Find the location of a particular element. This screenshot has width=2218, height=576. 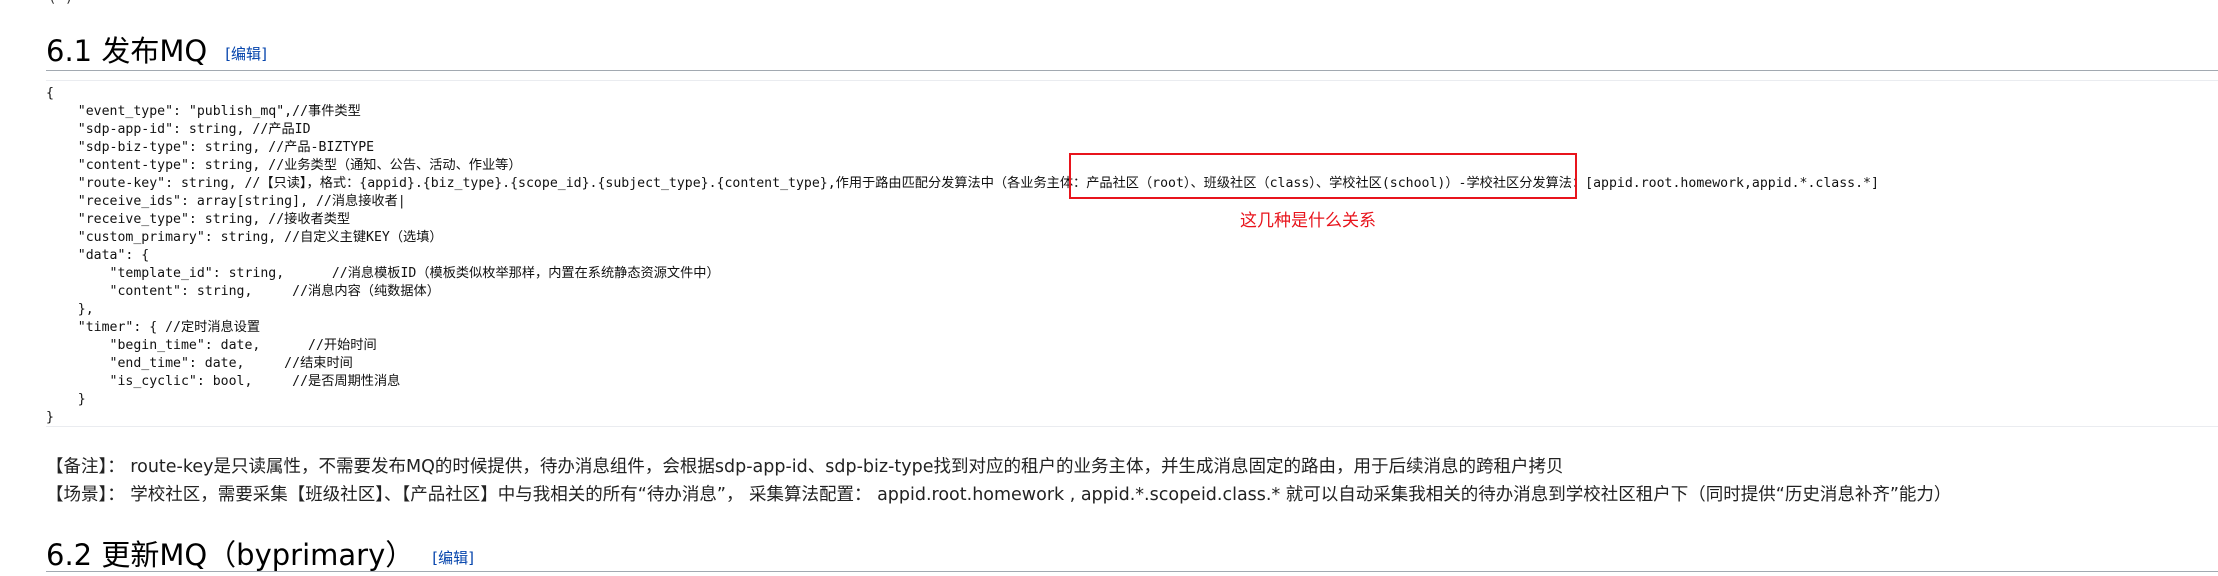

code-line: "timer": { //定时消息设置 is located at coordinates (153, 327).